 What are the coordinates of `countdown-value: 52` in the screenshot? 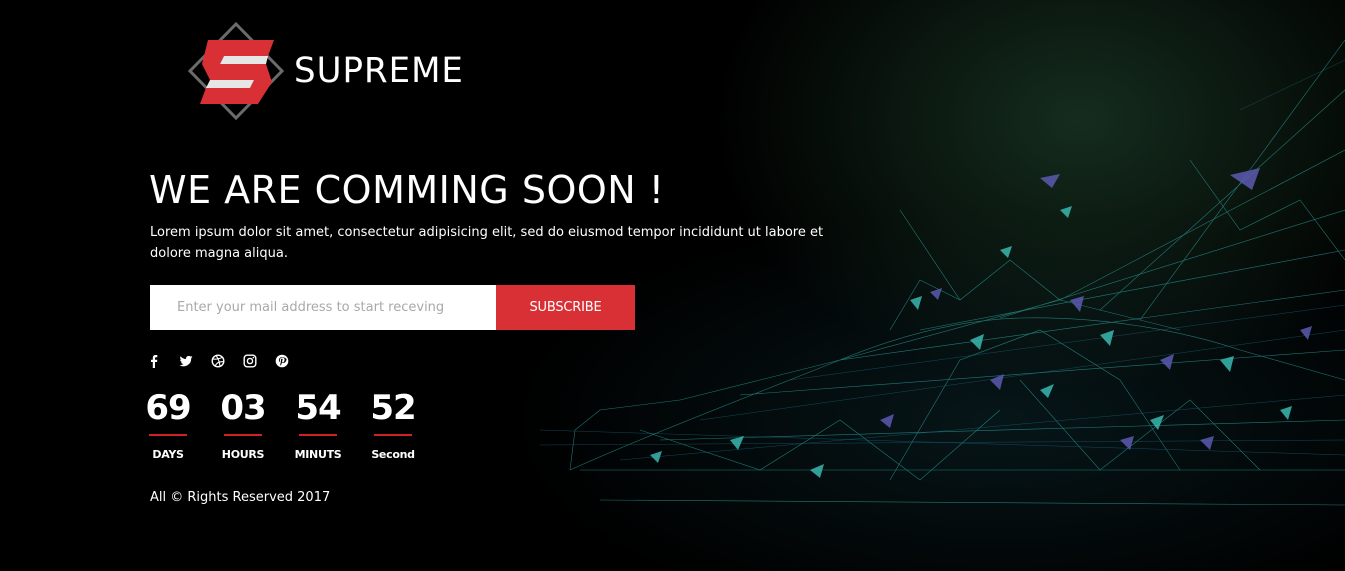 It's located at (393, 408).